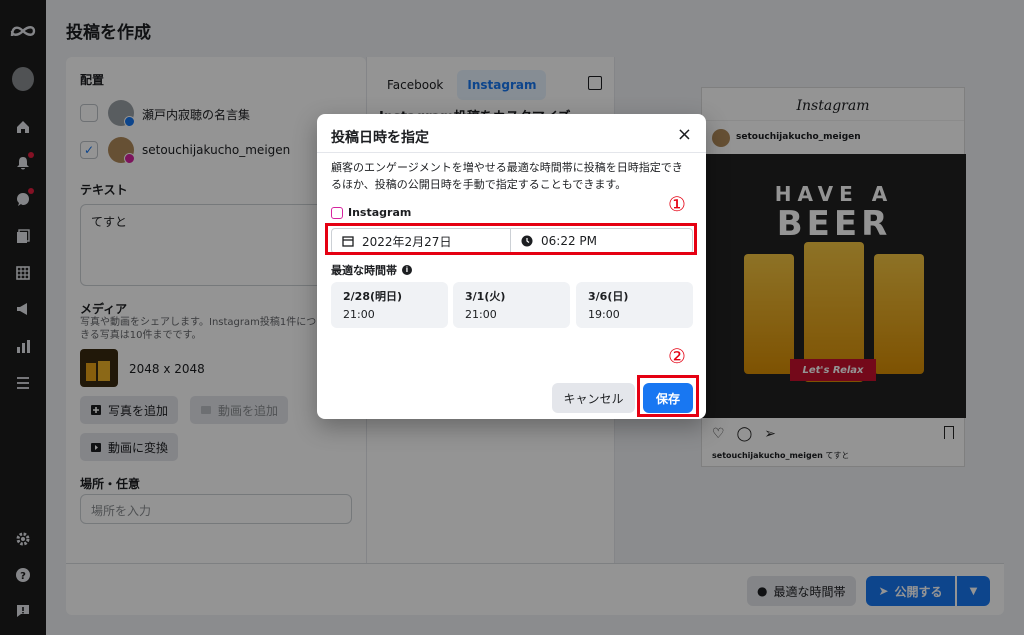 The height and width of the screenshot is (635, 1024). What do you see at coordinates (380, 138) in the screenshot?
I see `dialog-title: 投稿日時を指定` at bounding box center [380, 138].